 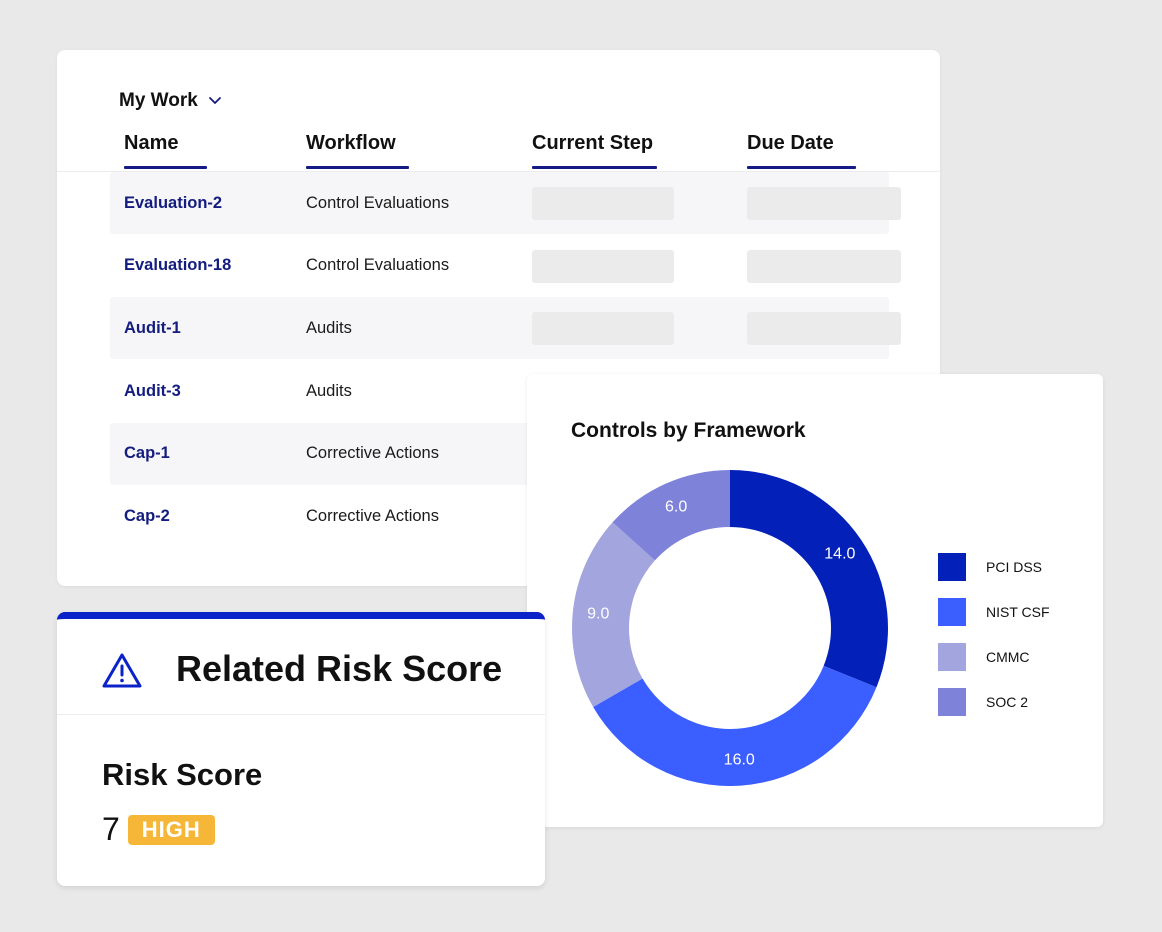 I want to click on chart-legend: PCI DSS NIST CSF CMMC SOC 2, so click(x=994, y=634).